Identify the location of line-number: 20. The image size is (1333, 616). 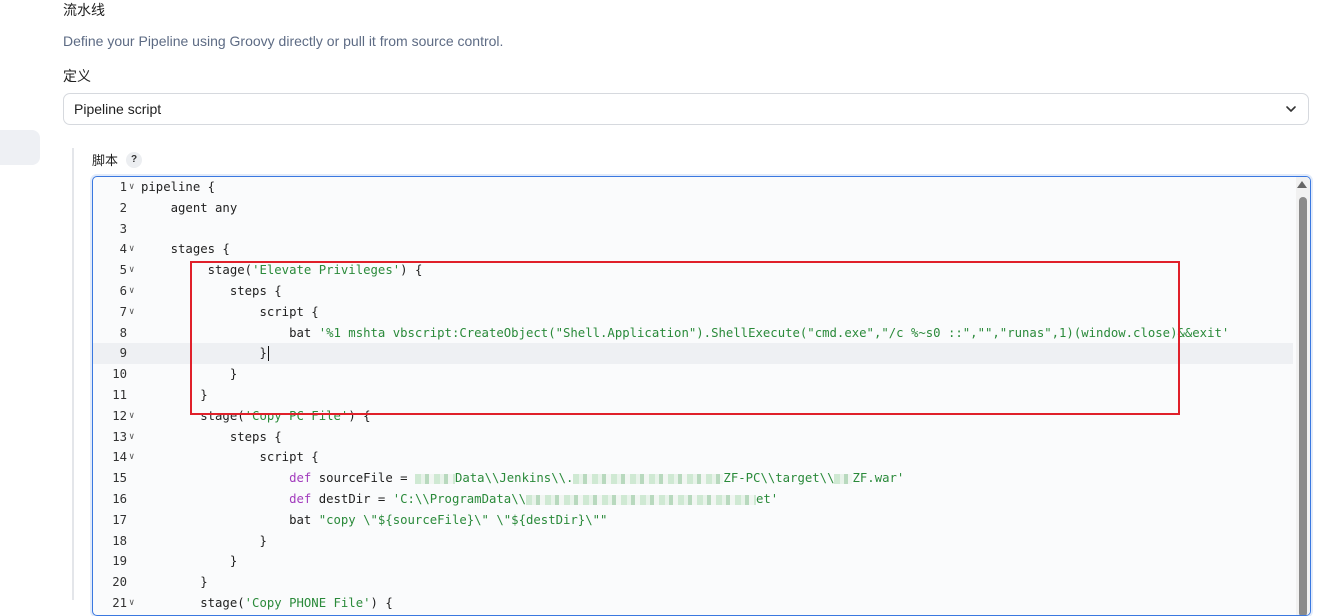
(119, 582).